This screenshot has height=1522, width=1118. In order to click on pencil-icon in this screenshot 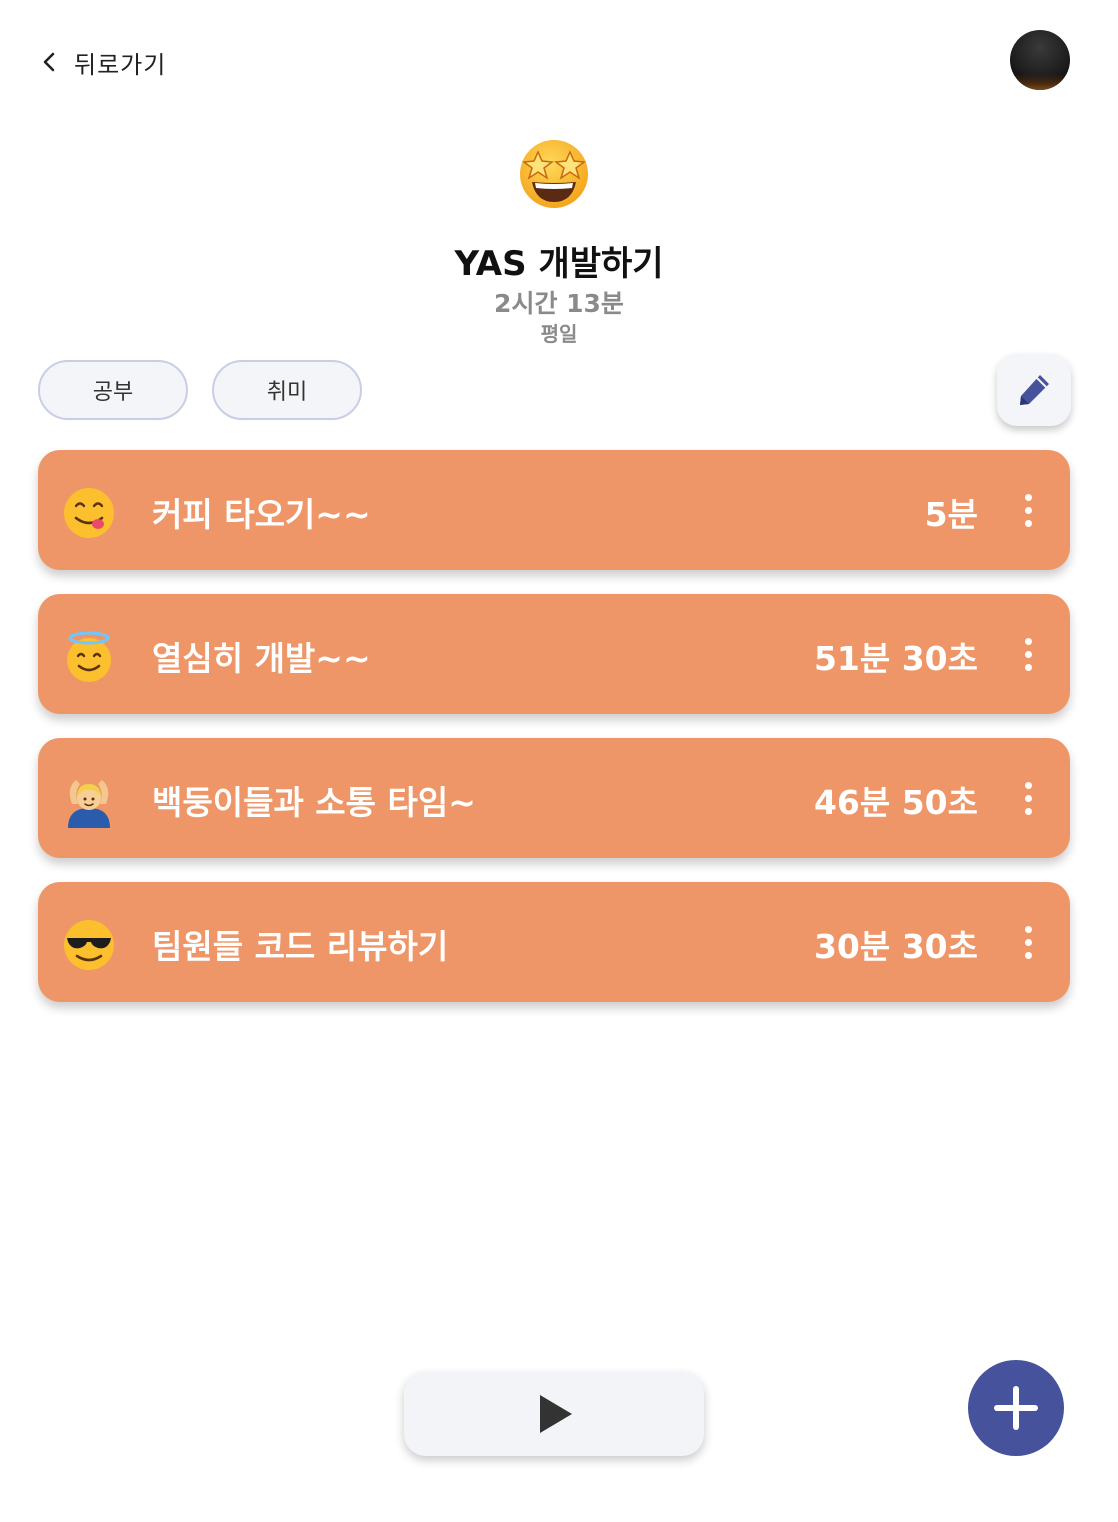, I will do `click(1034, 390)`.